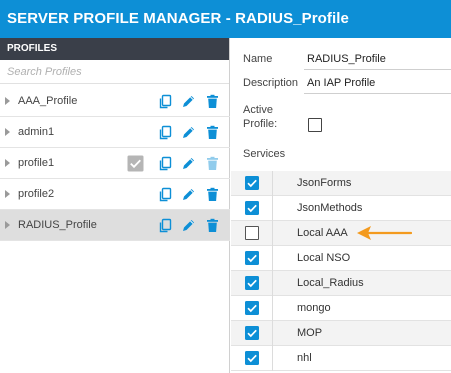 This screenshot has width=451, height=373. I want to click on profile-label: profile2, so click(36, 194).